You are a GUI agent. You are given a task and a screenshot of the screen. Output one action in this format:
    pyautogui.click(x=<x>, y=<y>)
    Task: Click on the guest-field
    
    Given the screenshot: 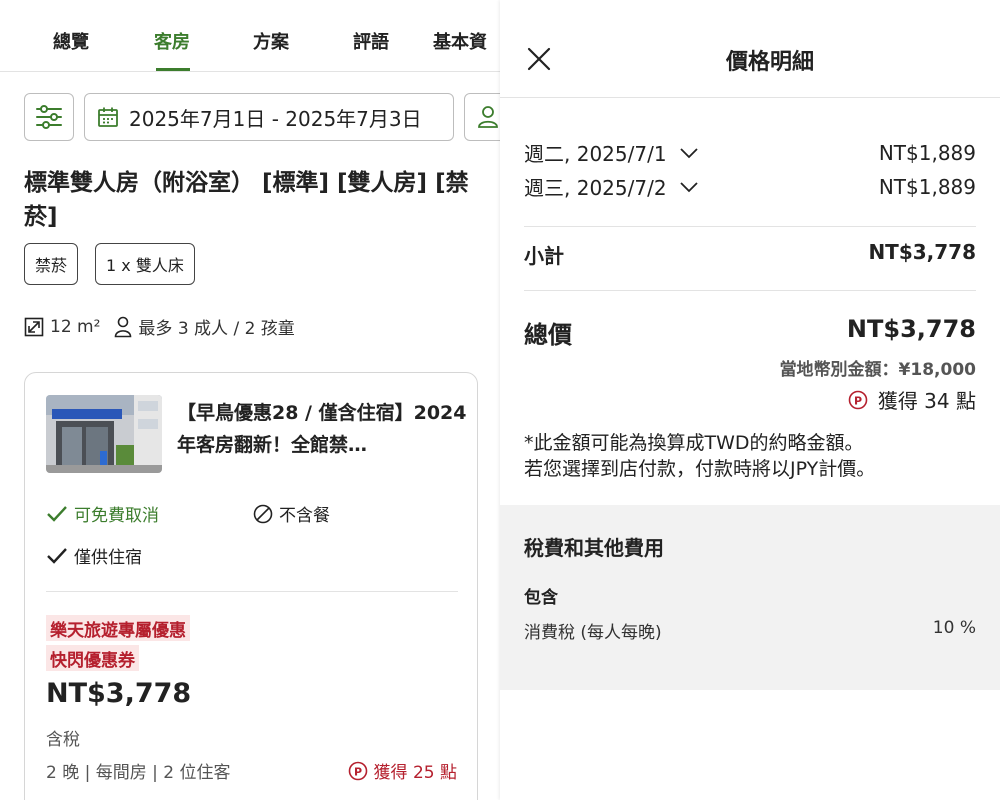 What is the action you would take?
    pyautogui.click(x=482, y=117)
    